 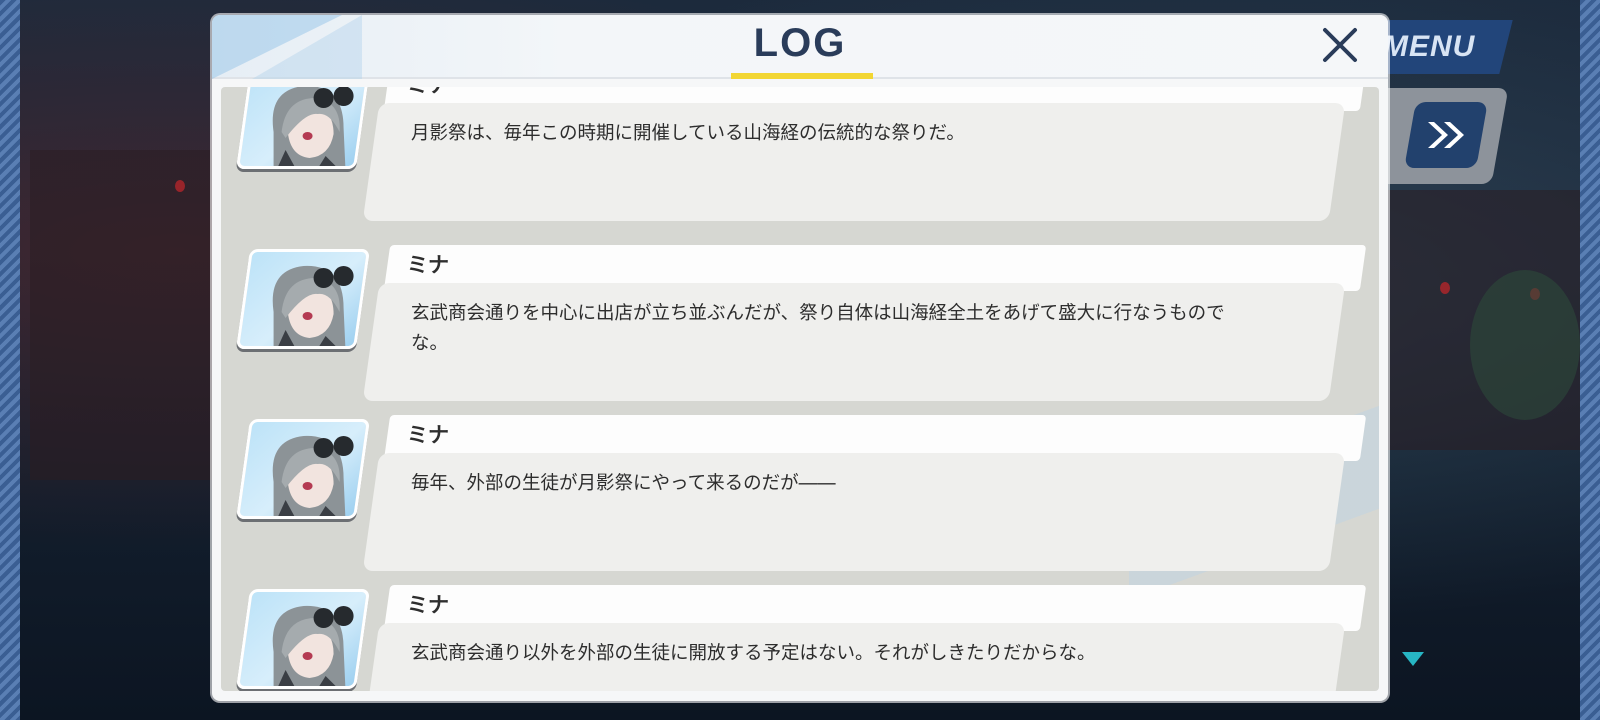 What do you see at coordinates (1590, 360) in the screenshot?
I see `right-frame-stripe` at bounding box center [1590, 360].